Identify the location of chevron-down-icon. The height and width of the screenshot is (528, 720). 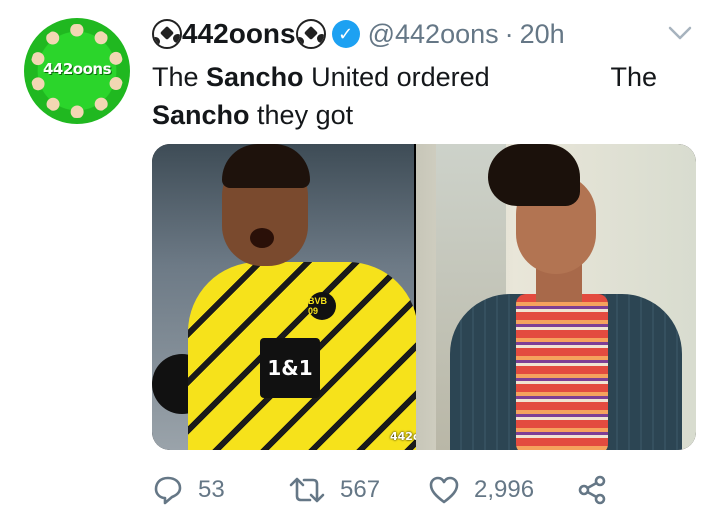
(680, 32).